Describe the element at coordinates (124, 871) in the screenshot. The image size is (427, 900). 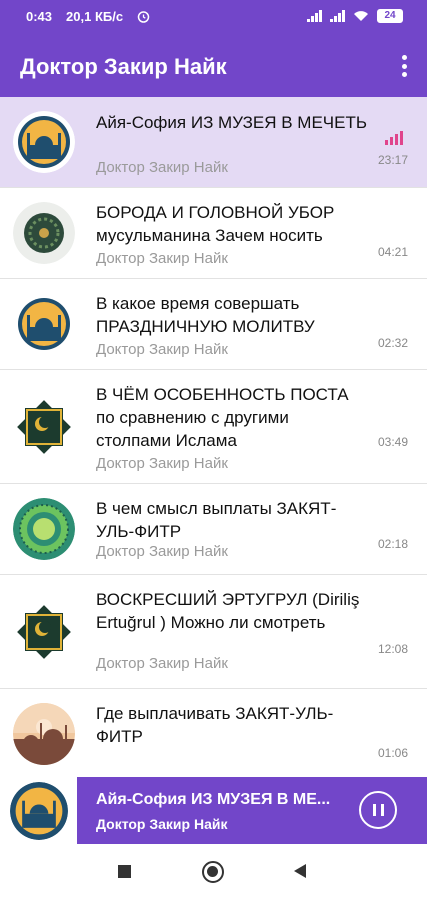
I see `recents-button` at that location.